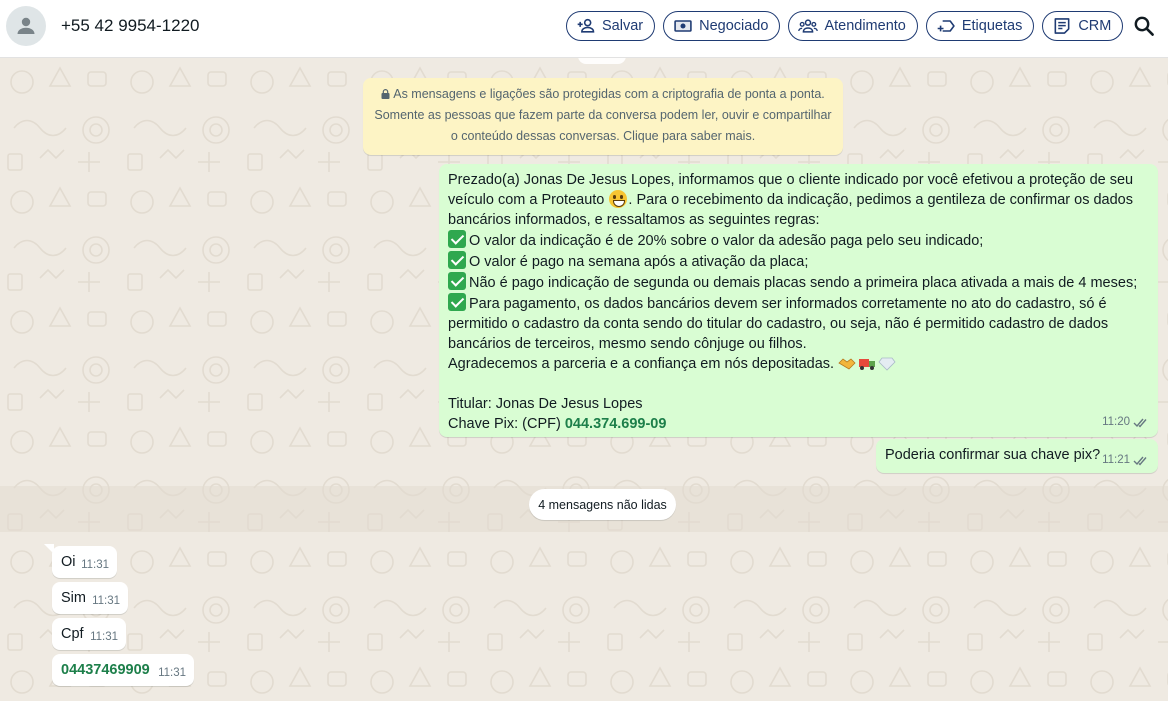 The height and width of the screenshot is (701, 1168). I want to click on message-text: Poderia confirmar sua chave pix?, so click(993, 455).